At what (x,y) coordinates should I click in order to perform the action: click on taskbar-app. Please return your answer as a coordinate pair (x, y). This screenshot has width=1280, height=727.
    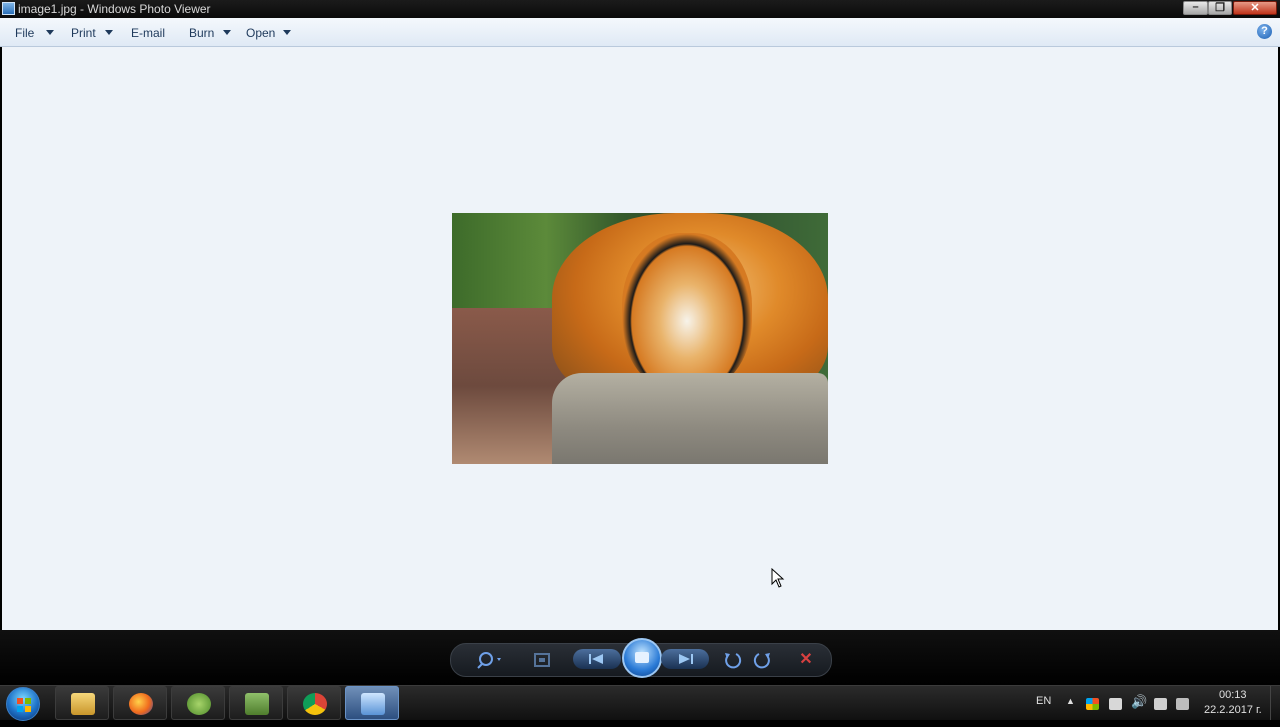
    Looking at the image, I should click on (256, 703).